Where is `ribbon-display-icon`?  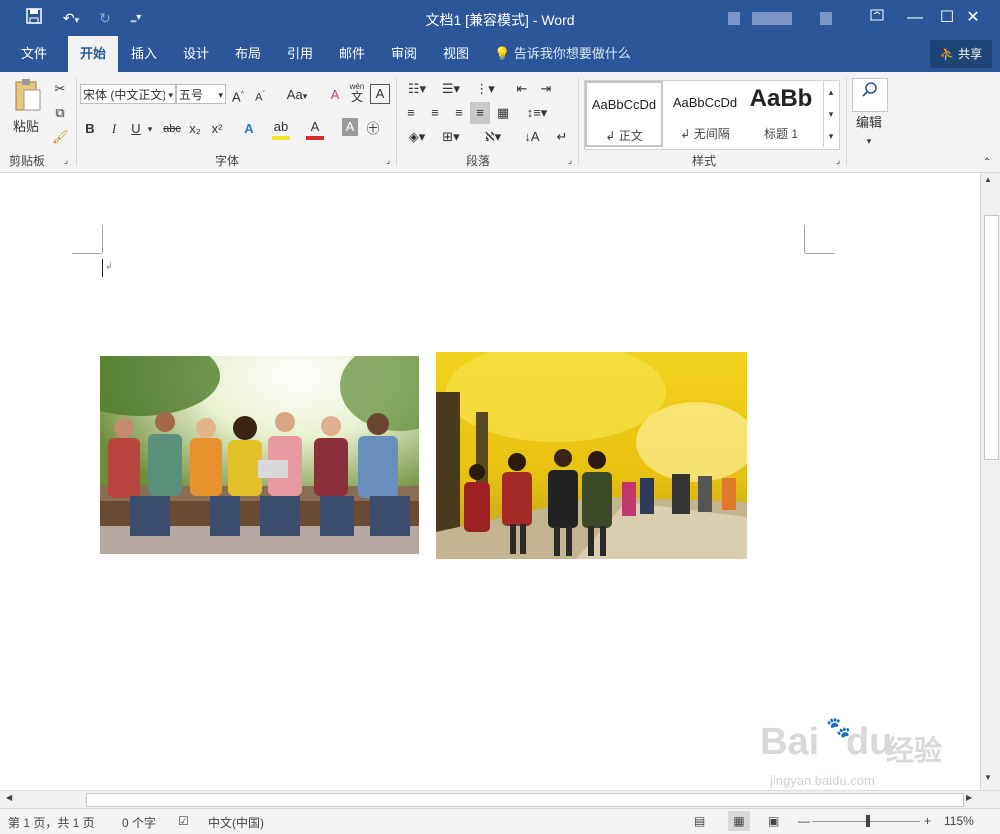 ribbon-display-icon is located at coordinates (877, 18).